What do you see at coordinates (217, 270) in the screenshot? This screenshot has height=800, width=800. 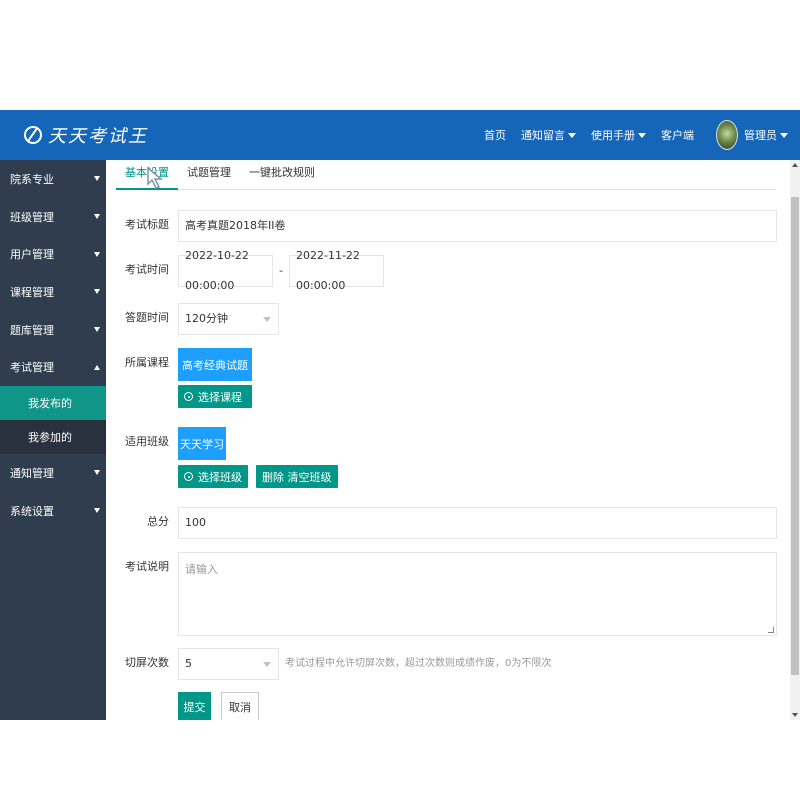 I see `exam-start-time-value: 2022-10-22 00:00:00` at bounding box center [217, 270].